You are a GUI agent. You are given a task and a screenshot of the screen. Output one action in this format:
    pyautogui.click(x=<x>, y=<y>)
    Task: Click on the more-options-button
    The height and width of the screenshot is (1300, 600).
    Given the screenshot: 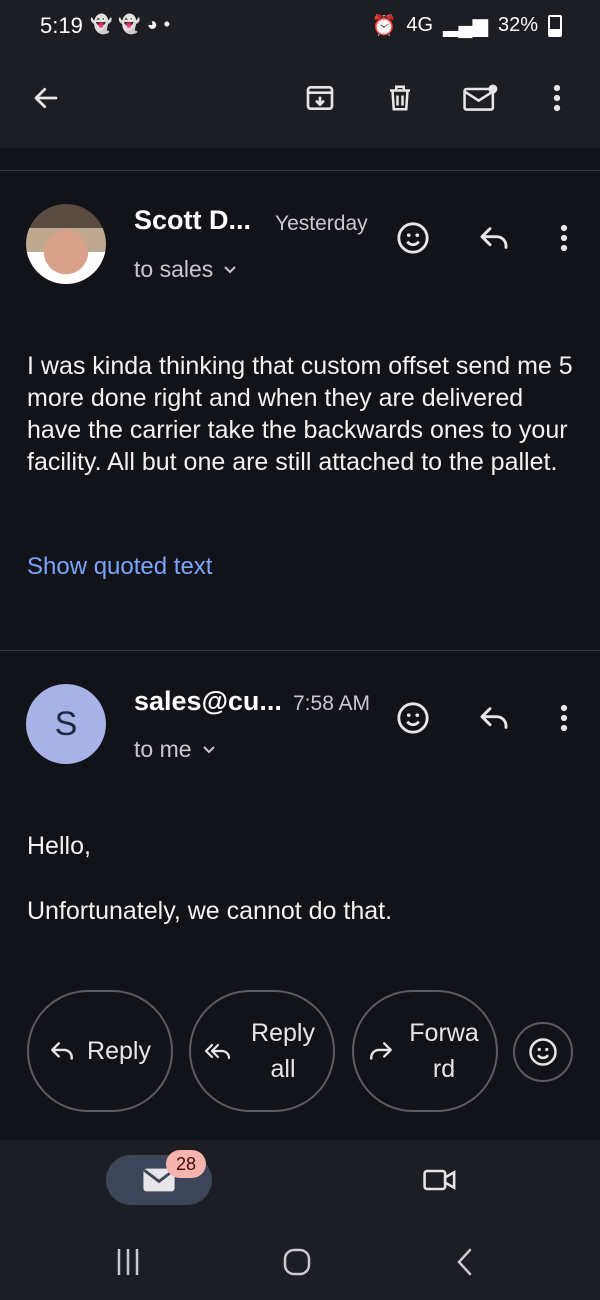 What is the action you would take?
    pyautogui.click(x=557, y=98)
    